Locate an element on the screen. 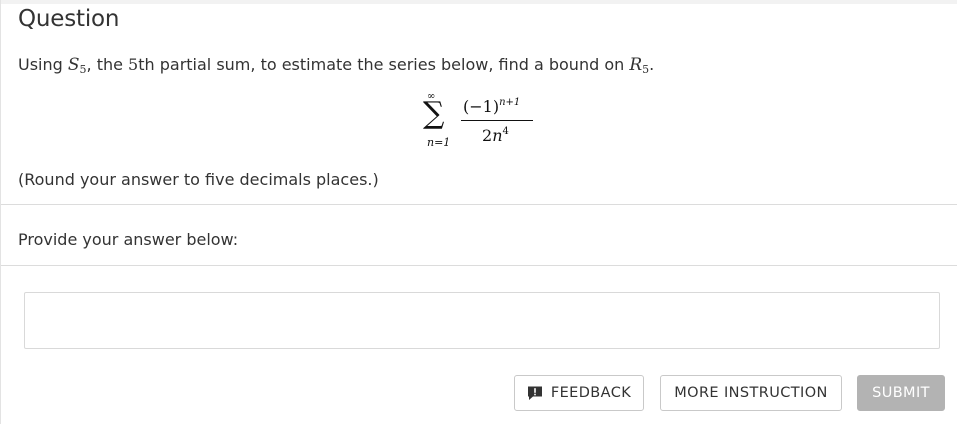  nth-number: 5 is located at coordinates (133, 64).